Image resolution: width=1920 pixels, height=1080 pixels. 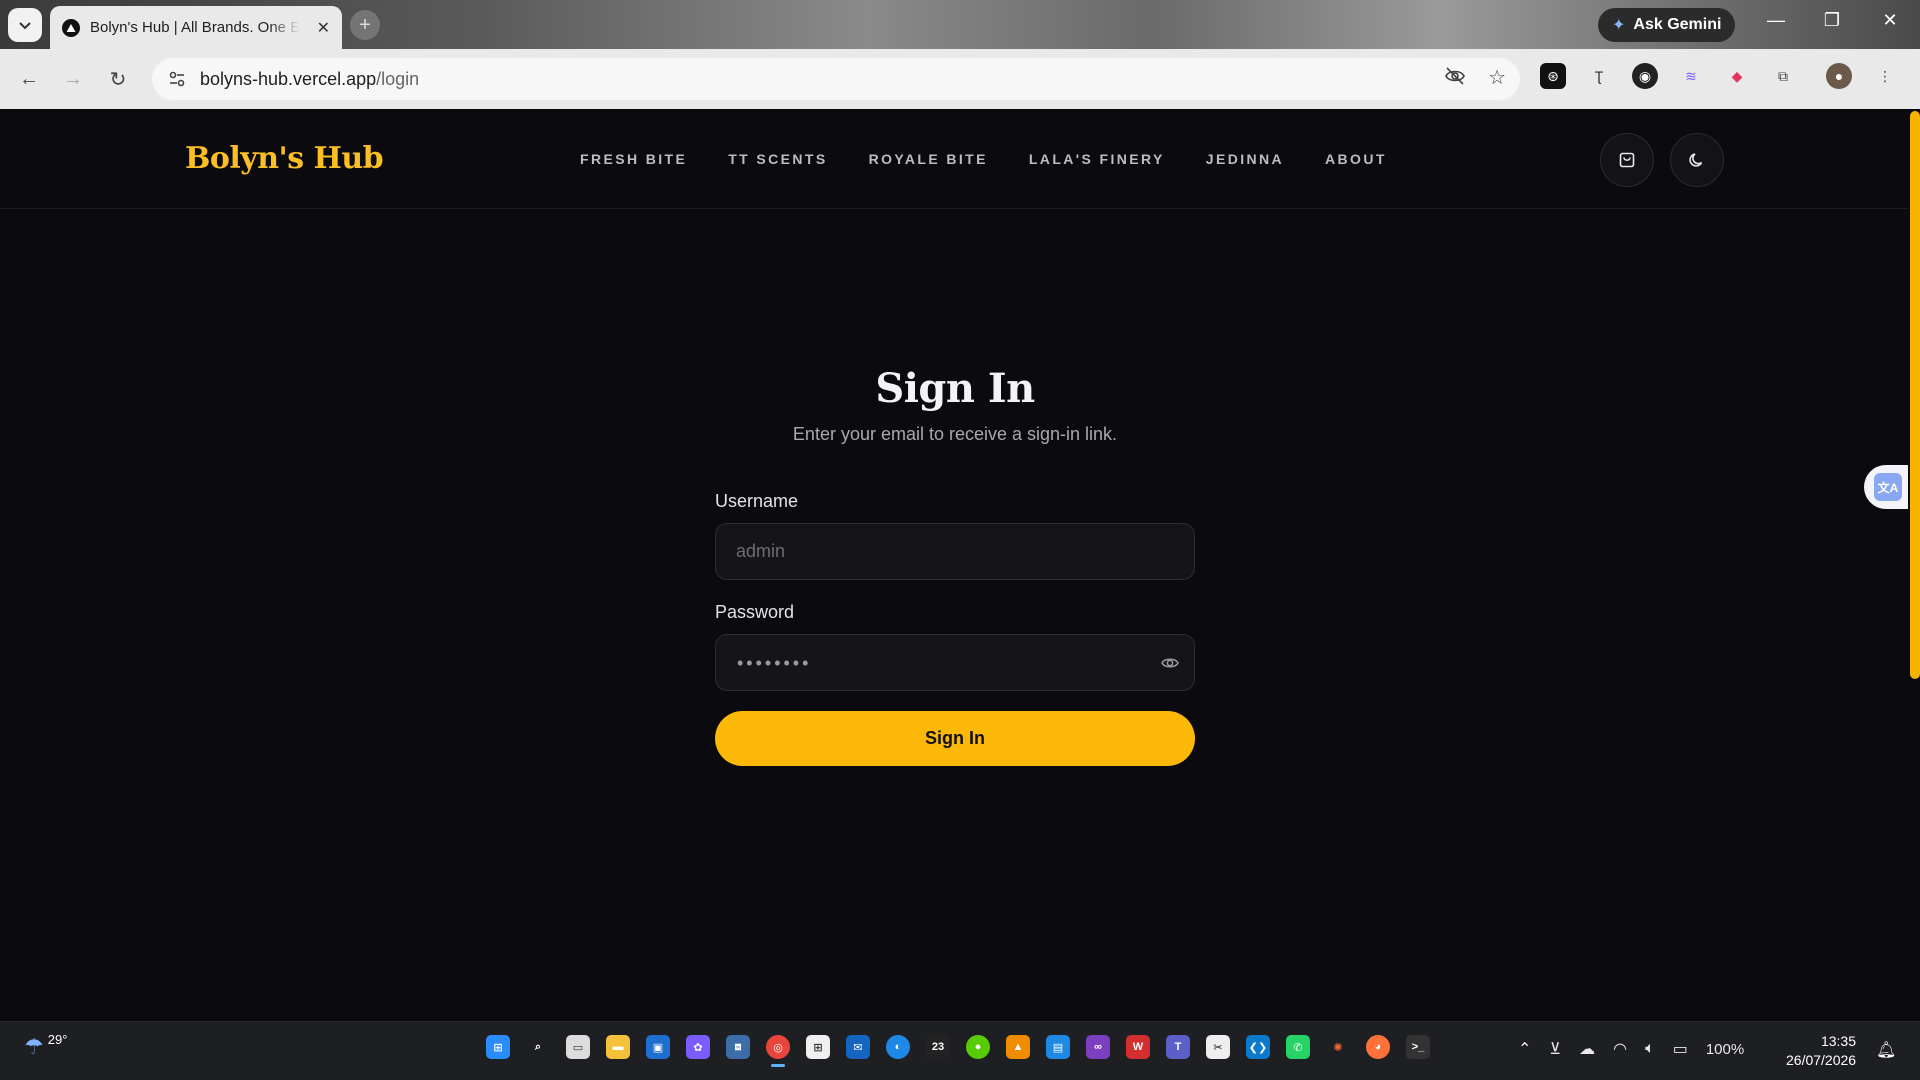 What do you see at coordinates (1356, 159) in the screenshot?
I see `nav-link-about: ABOUT` at bounding box center [1356, 159].